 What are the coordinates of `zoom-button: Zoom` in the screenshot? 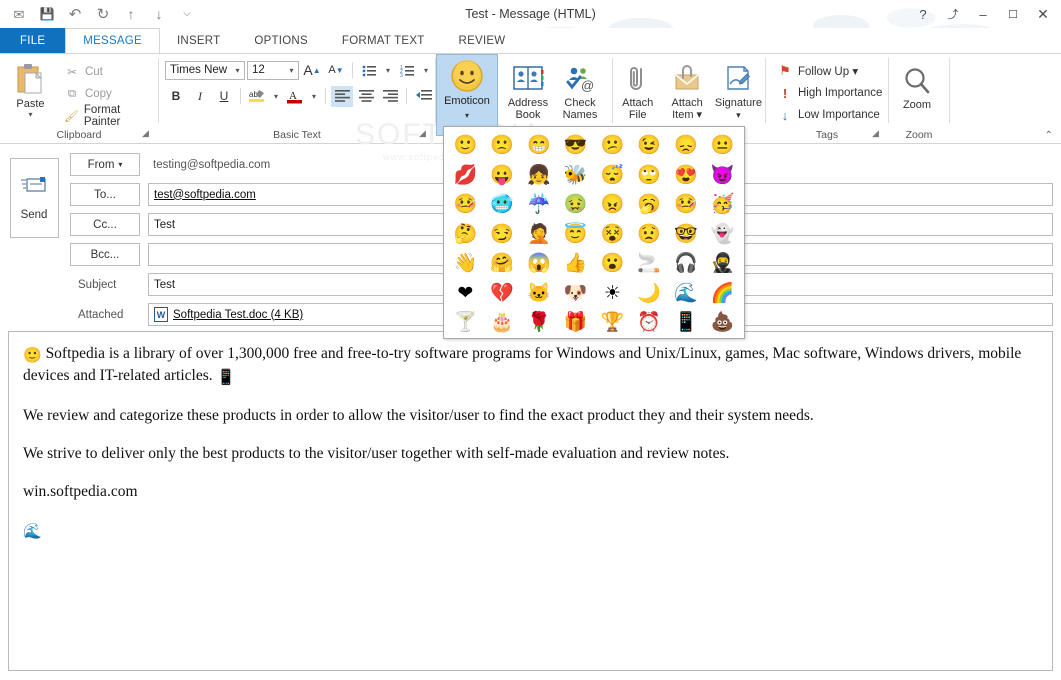 It's located at (917, 85).